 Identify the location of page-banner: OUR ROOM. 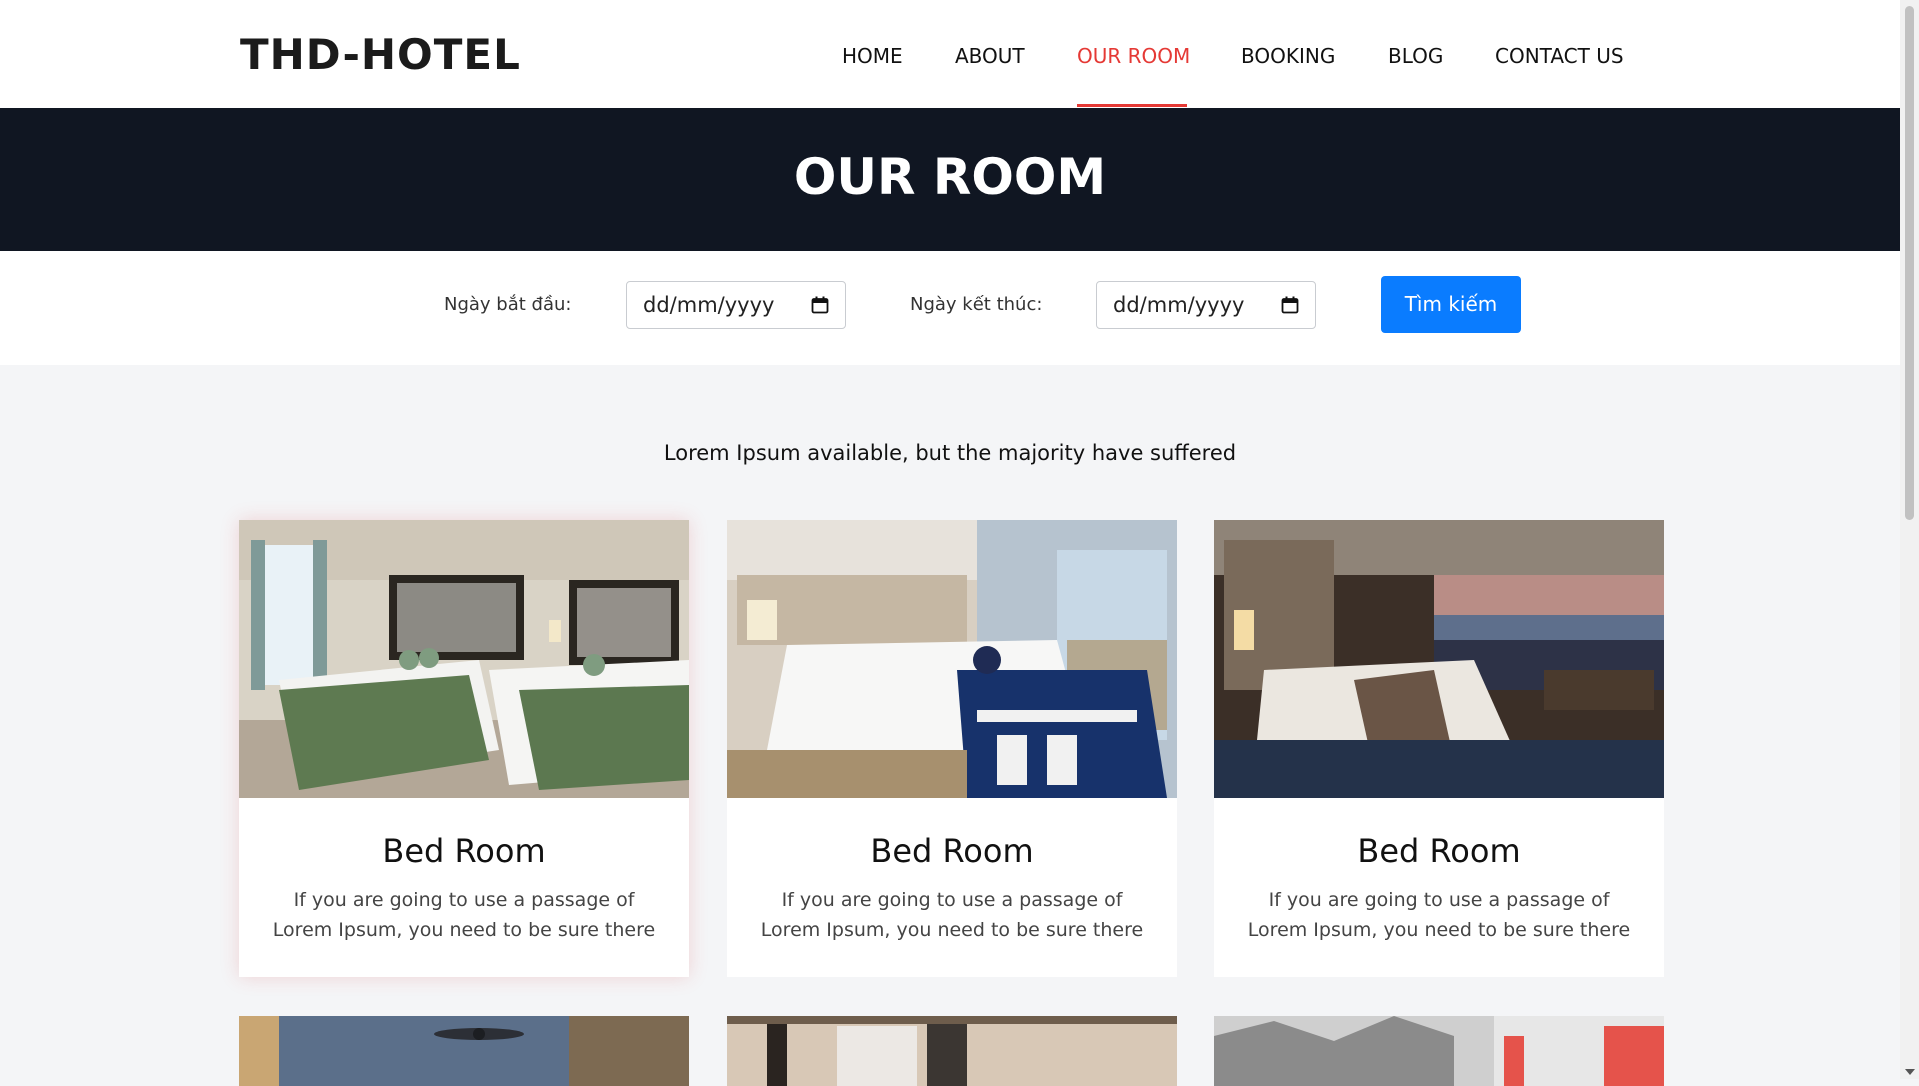
(950, 179).